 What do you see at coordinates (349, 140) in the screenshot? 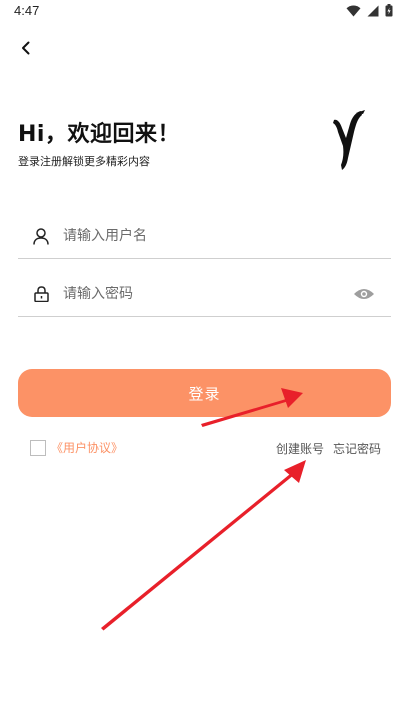
I see `brand-logo` at bounding box center [349, 140].